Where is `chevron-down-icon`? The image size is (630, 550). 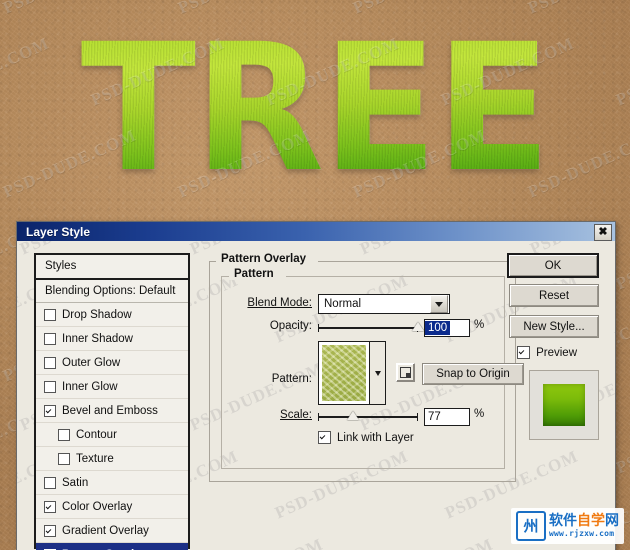
chevron-down-icon is located at coordinates (439, 304).